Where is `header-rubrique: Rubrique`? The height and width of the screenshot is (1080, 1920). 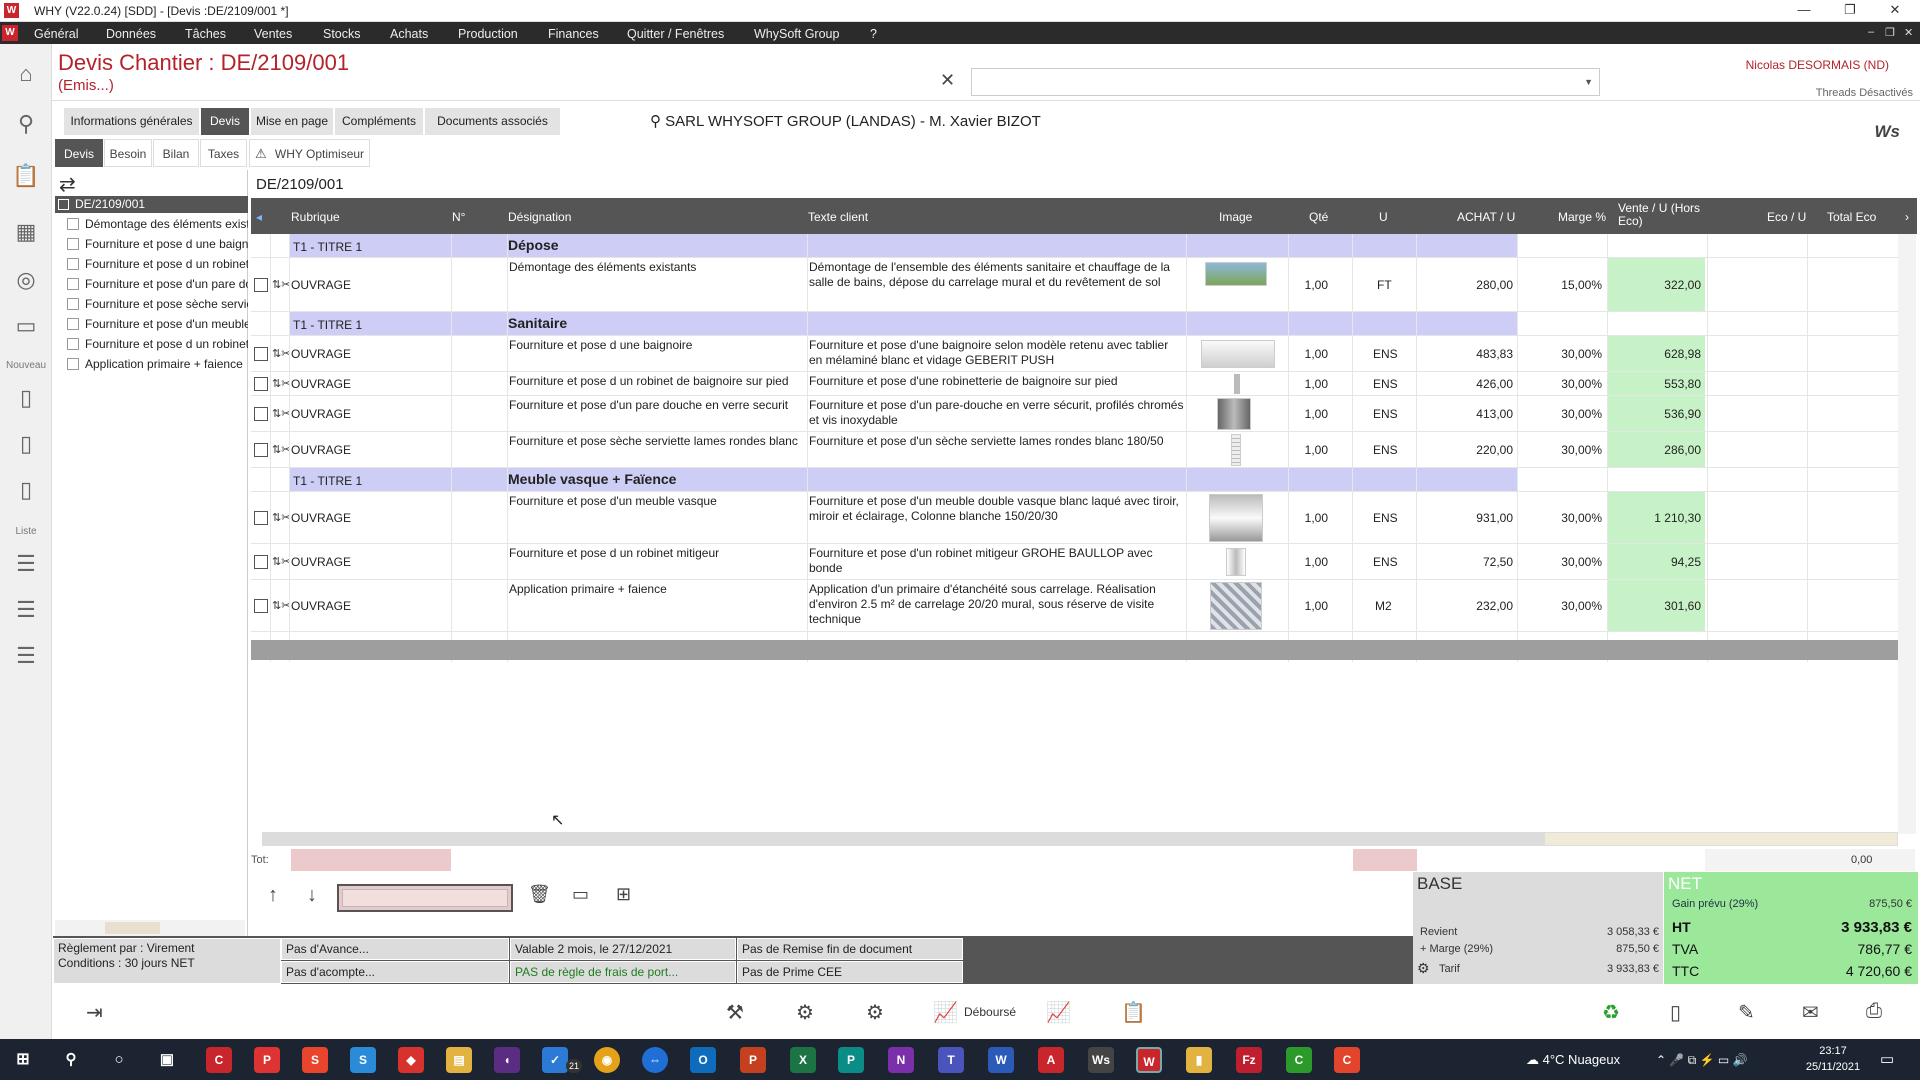 header-rubrique: Rubrique is located at coordinates (315, 217).